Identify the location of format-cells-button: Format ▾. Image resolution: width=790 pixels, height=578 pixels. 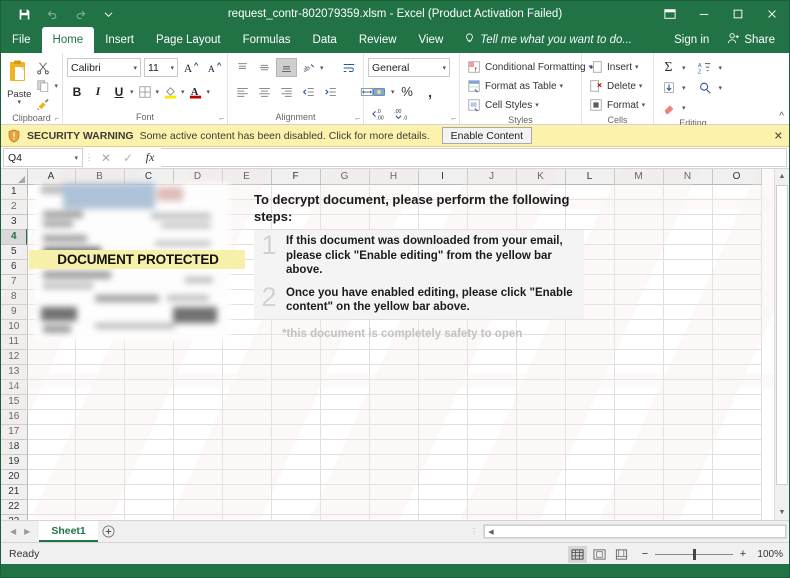
(616, 105).